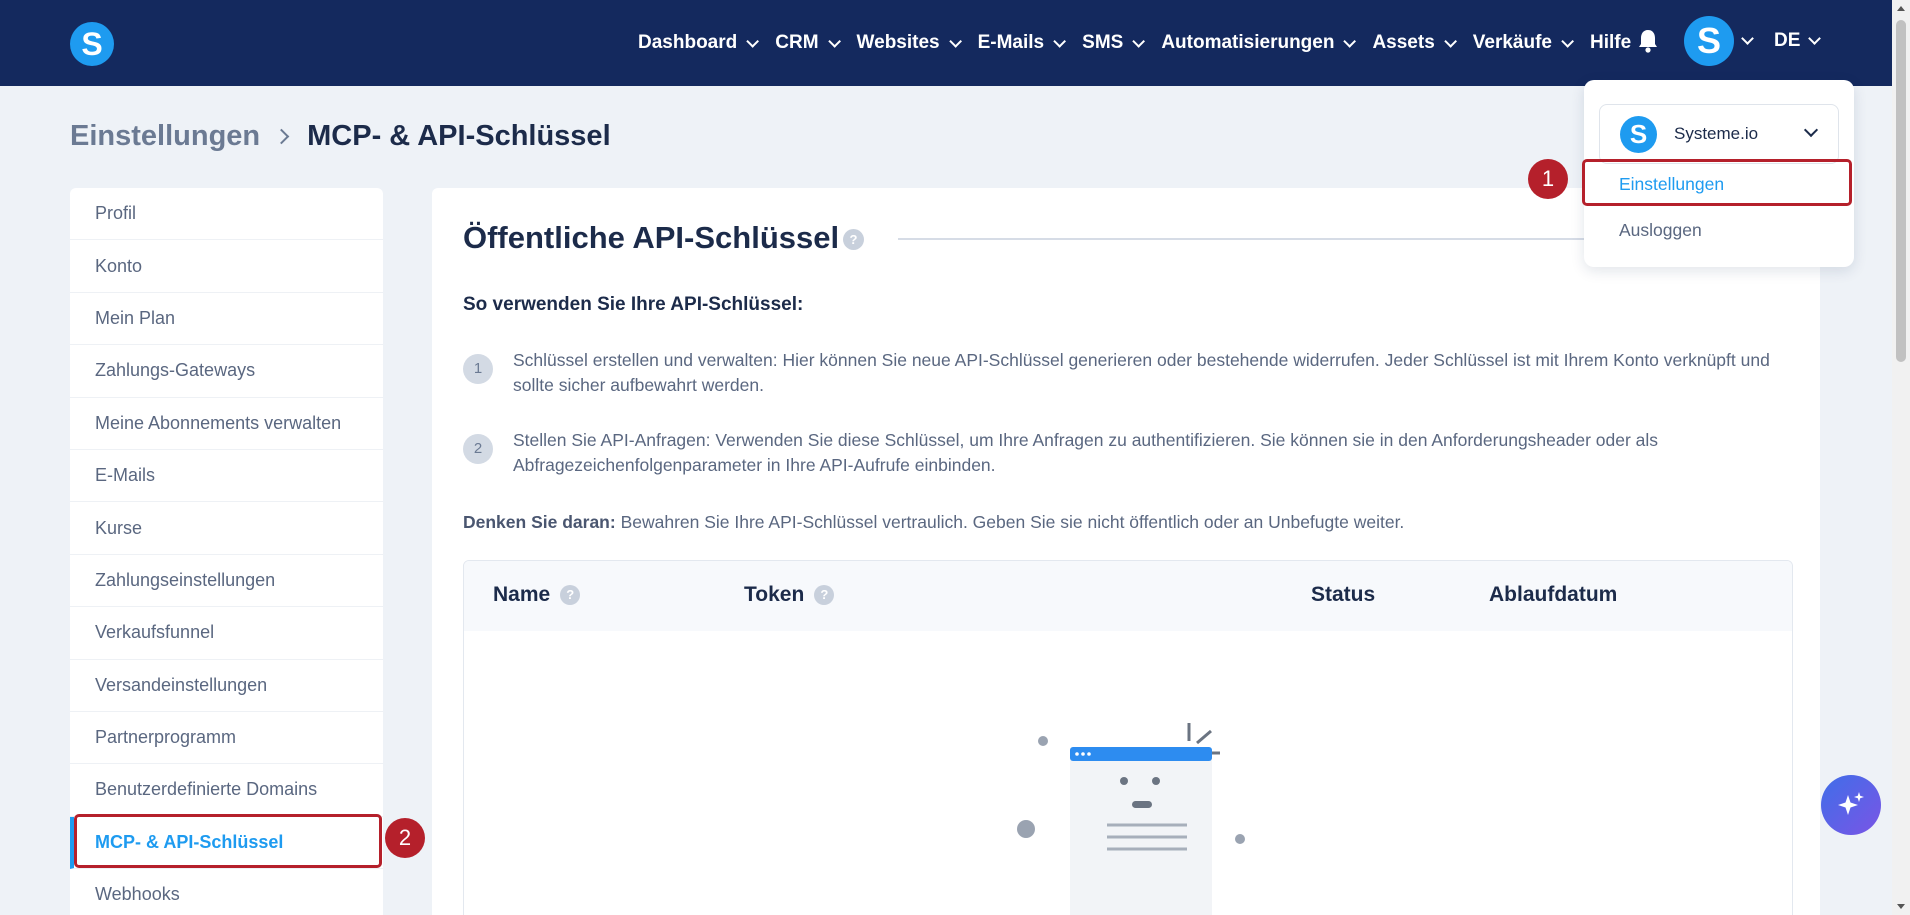 The image size is (1910, 915). What do you see at coordinates (226, 581) in the screenshot?
I see `sidebar-item-zahlungseinstellungen: Zahlungseinstellungen` at bounding box center [226, 581].